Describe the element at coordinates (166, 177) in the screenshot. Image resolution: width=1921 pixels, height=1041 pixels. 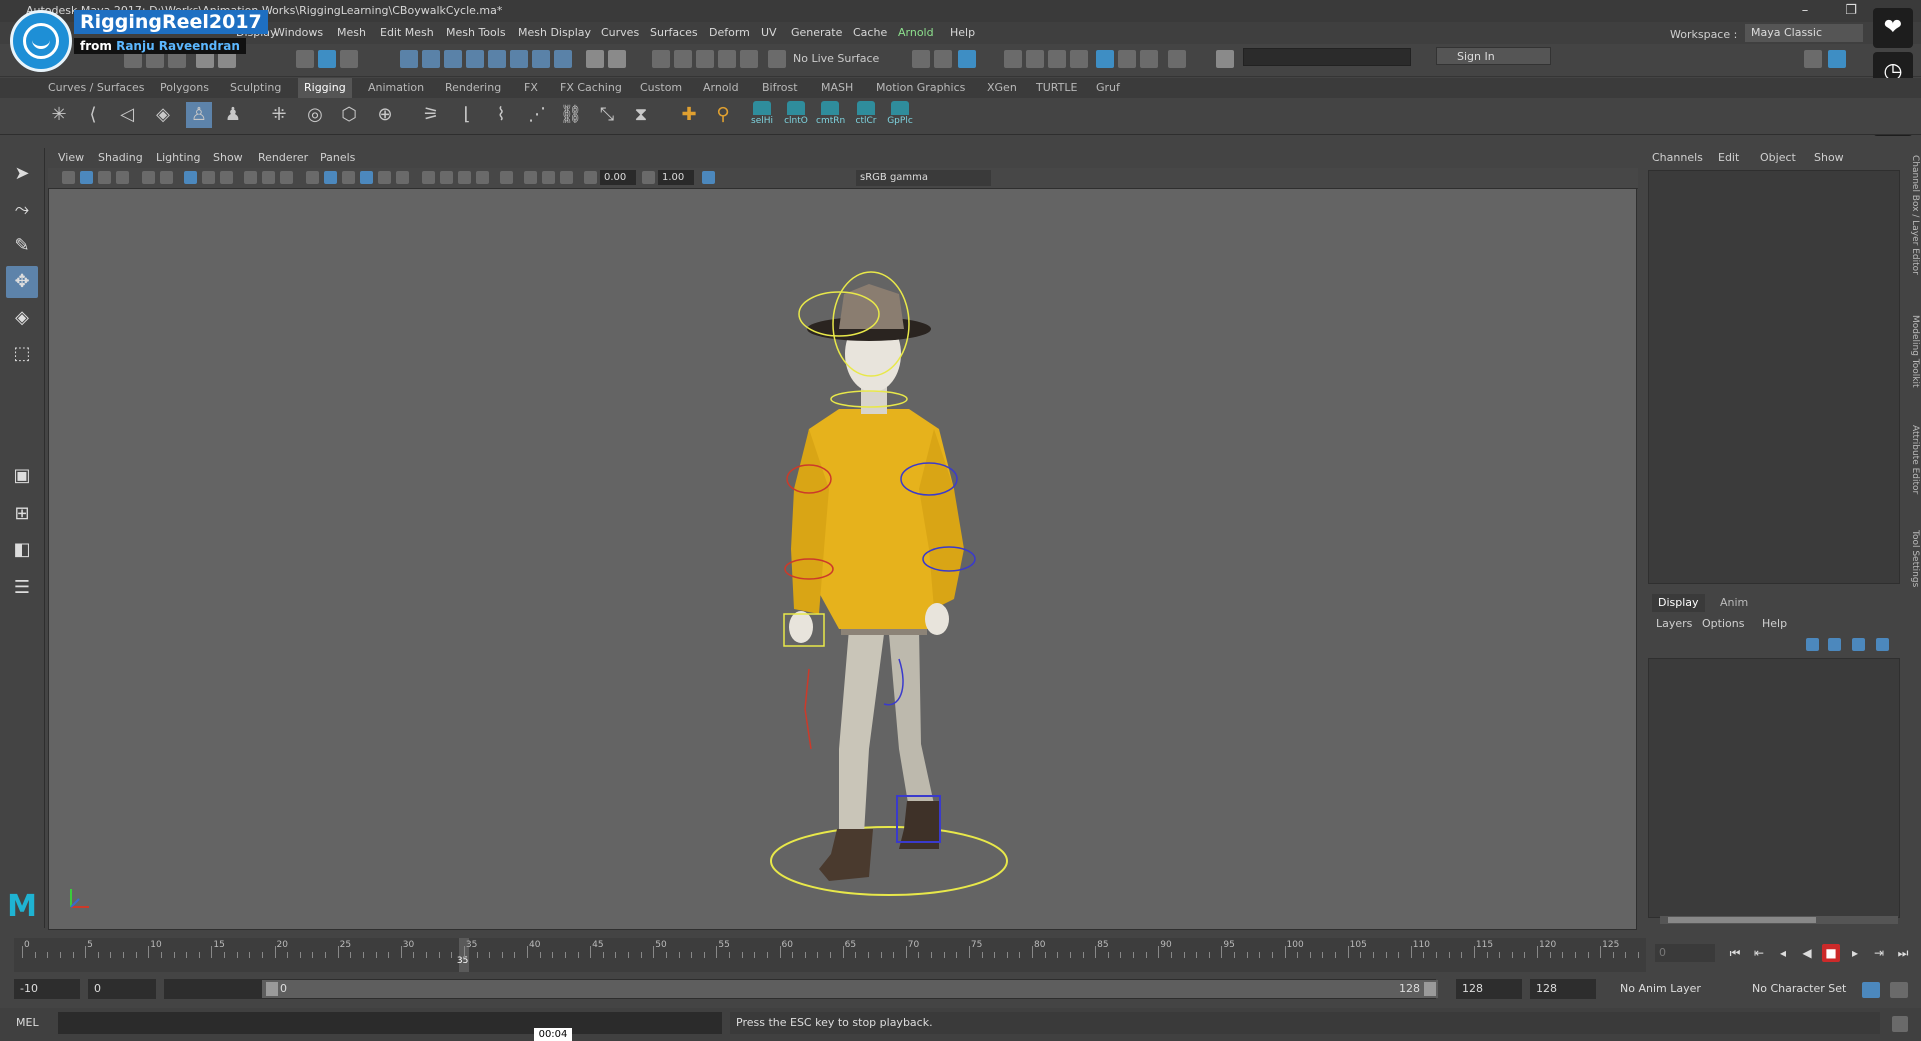
I see `2d-pan-zoom-icon` at that location.